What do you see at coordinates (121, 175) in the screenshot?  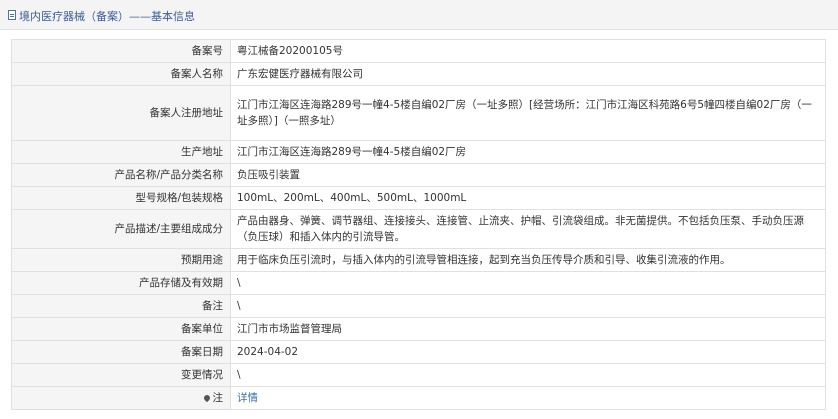 I see `row-label: 产品名称/产品分类名称` at bounding box center [121, 175].